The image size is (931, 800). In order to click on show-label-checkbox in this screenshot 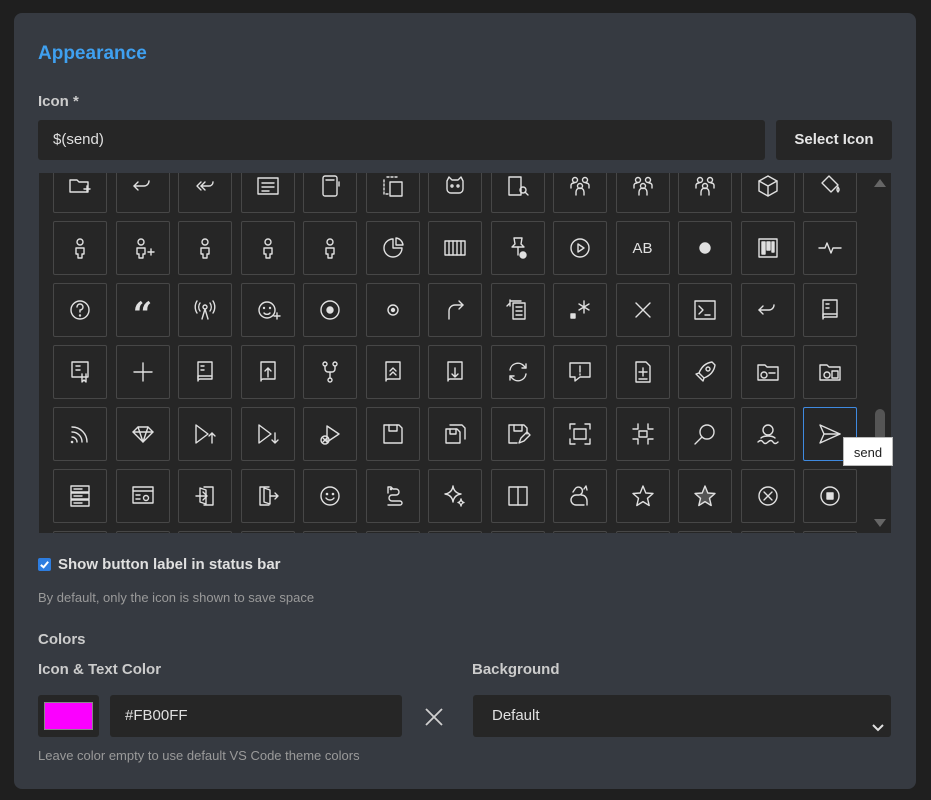, I will do `click(44, 564)`.